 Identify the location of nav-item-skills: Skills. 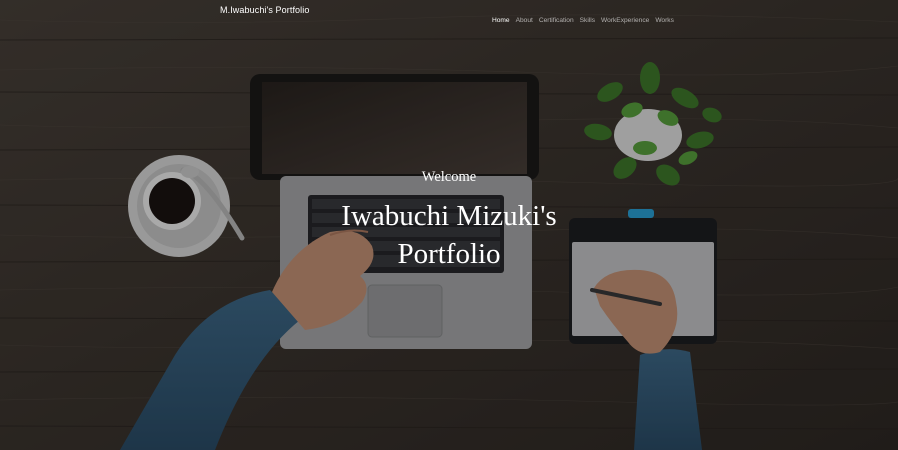
(587, 16).